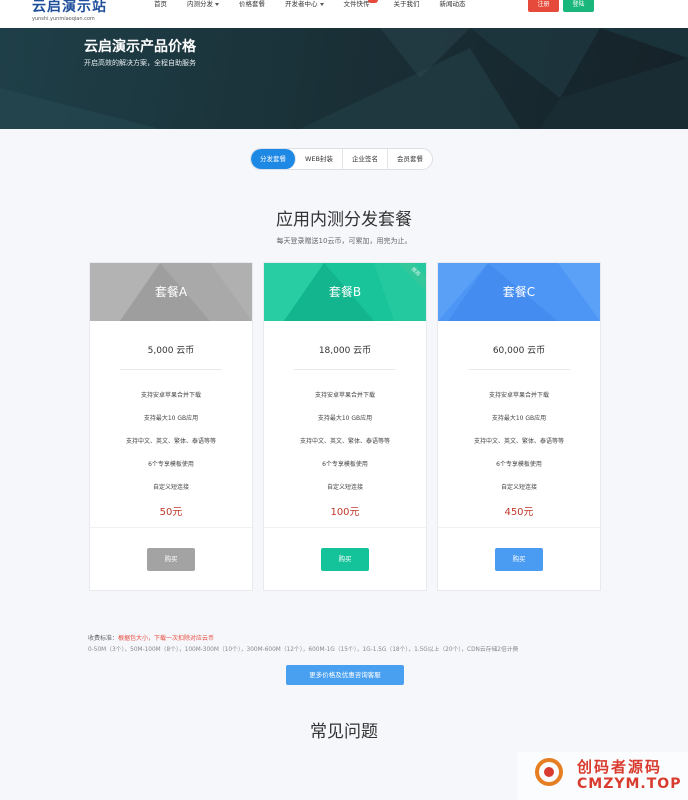 The height and width of the screenshot is (800, 688). Describe the element at coordinates (344, 78) in the screenshot. I see `hero-banner: 云启演示产品价格 开启高效的解决方案，全程自助服务` at that location.